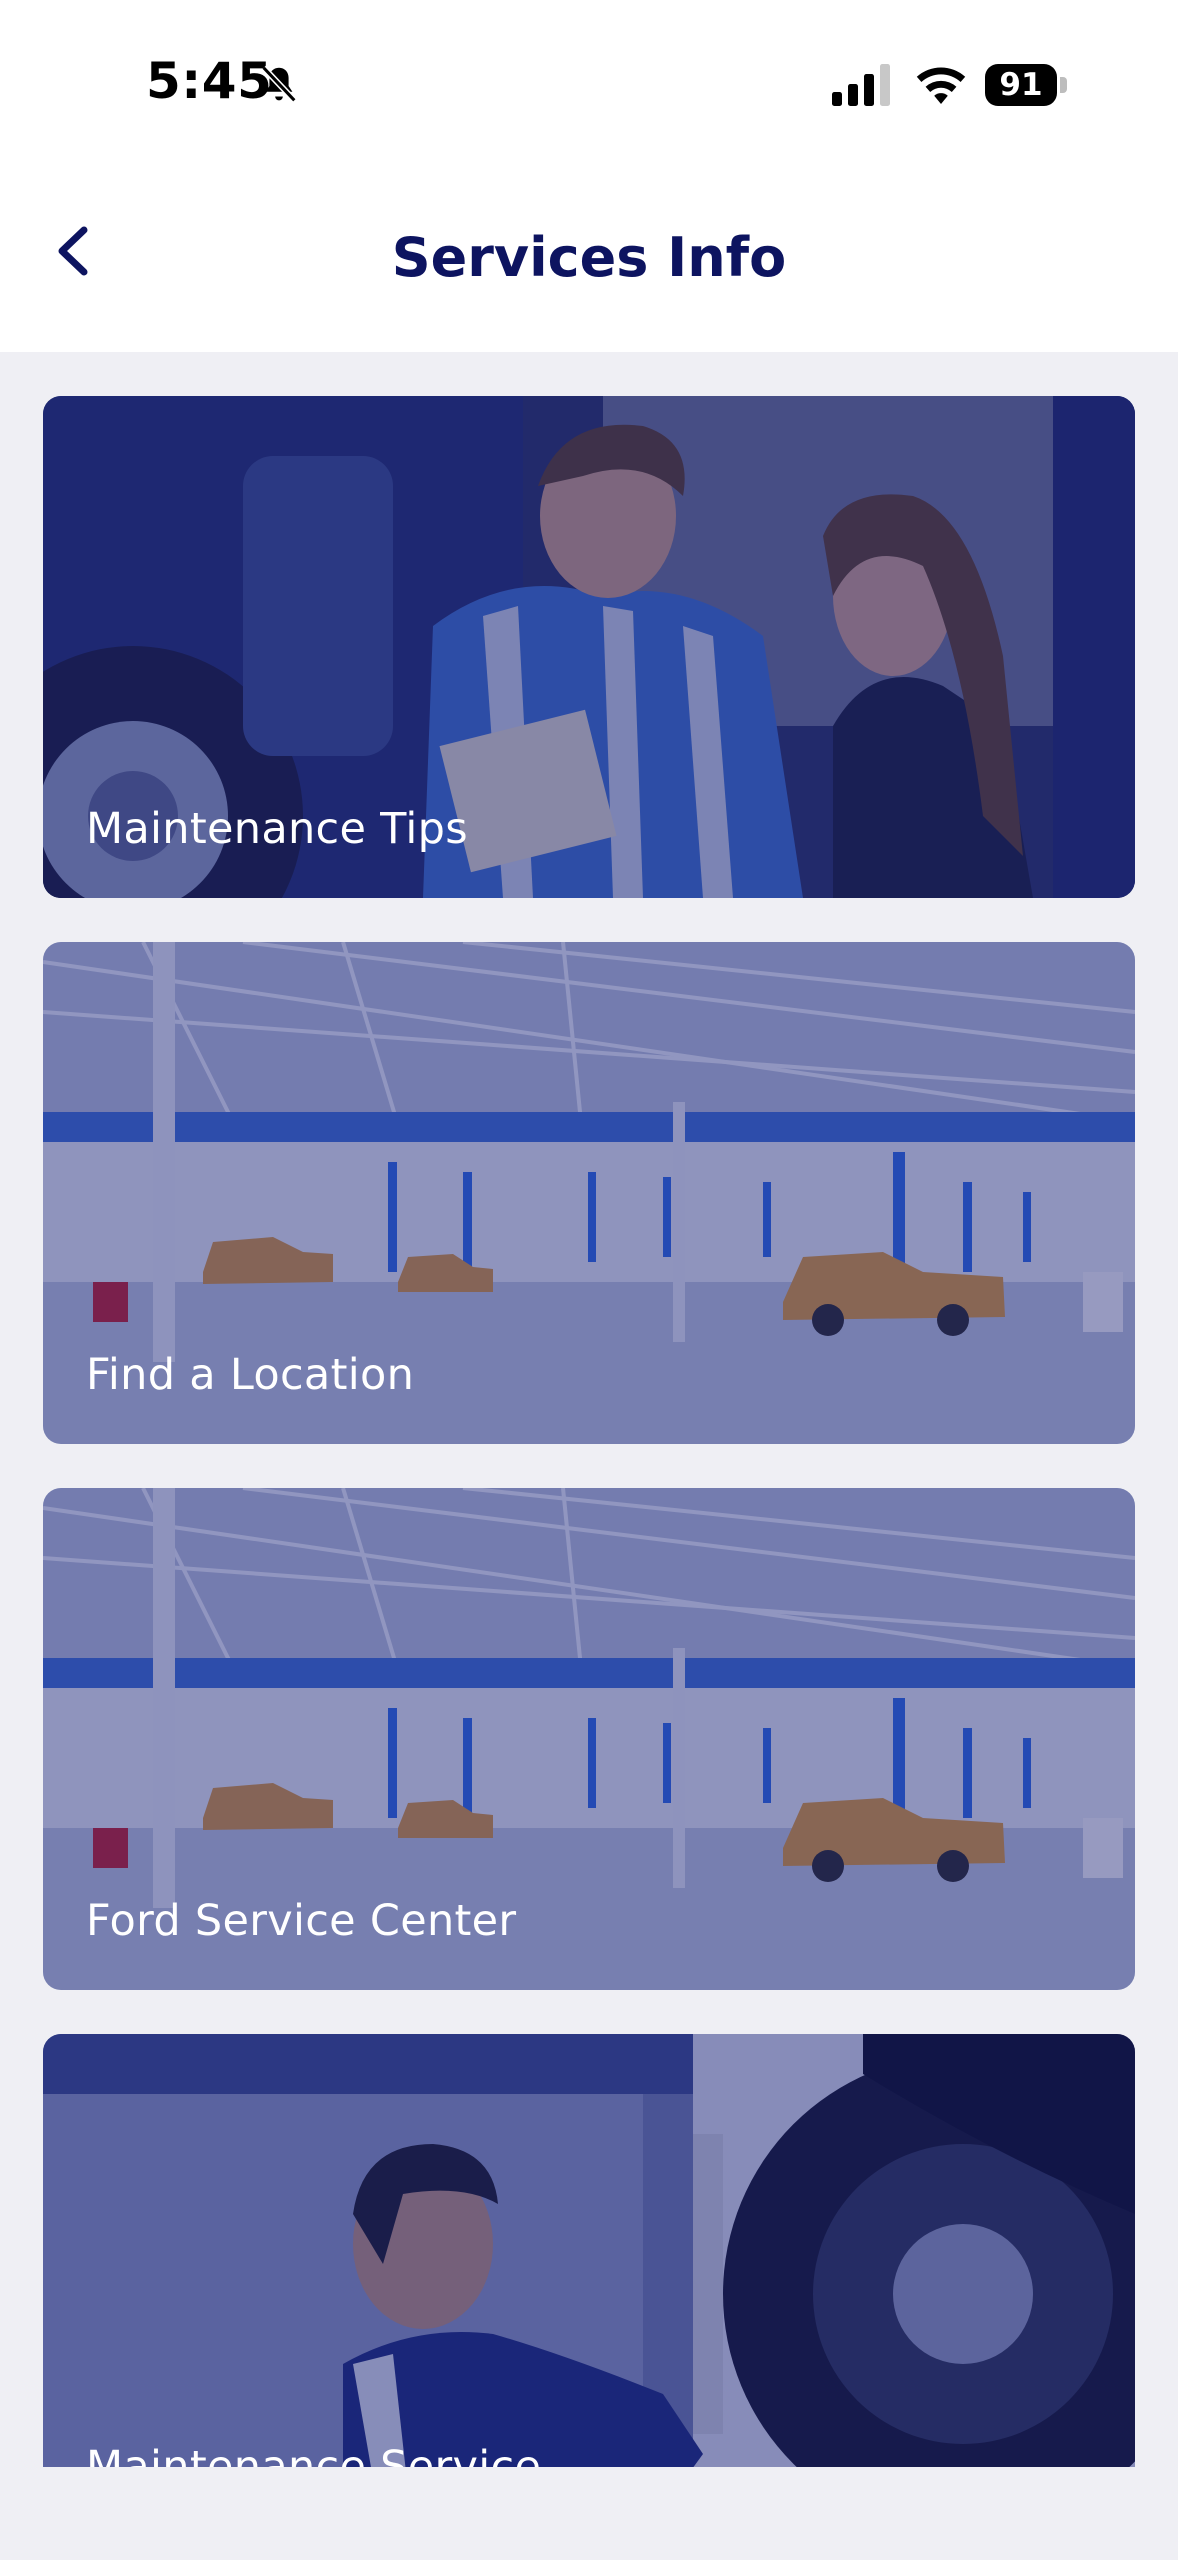 This screenshot has height=2560, width=1178. Describe the element at coordinates (277, 829) in the screenshot. I see `card-label: Maintenance Tips` at that location.